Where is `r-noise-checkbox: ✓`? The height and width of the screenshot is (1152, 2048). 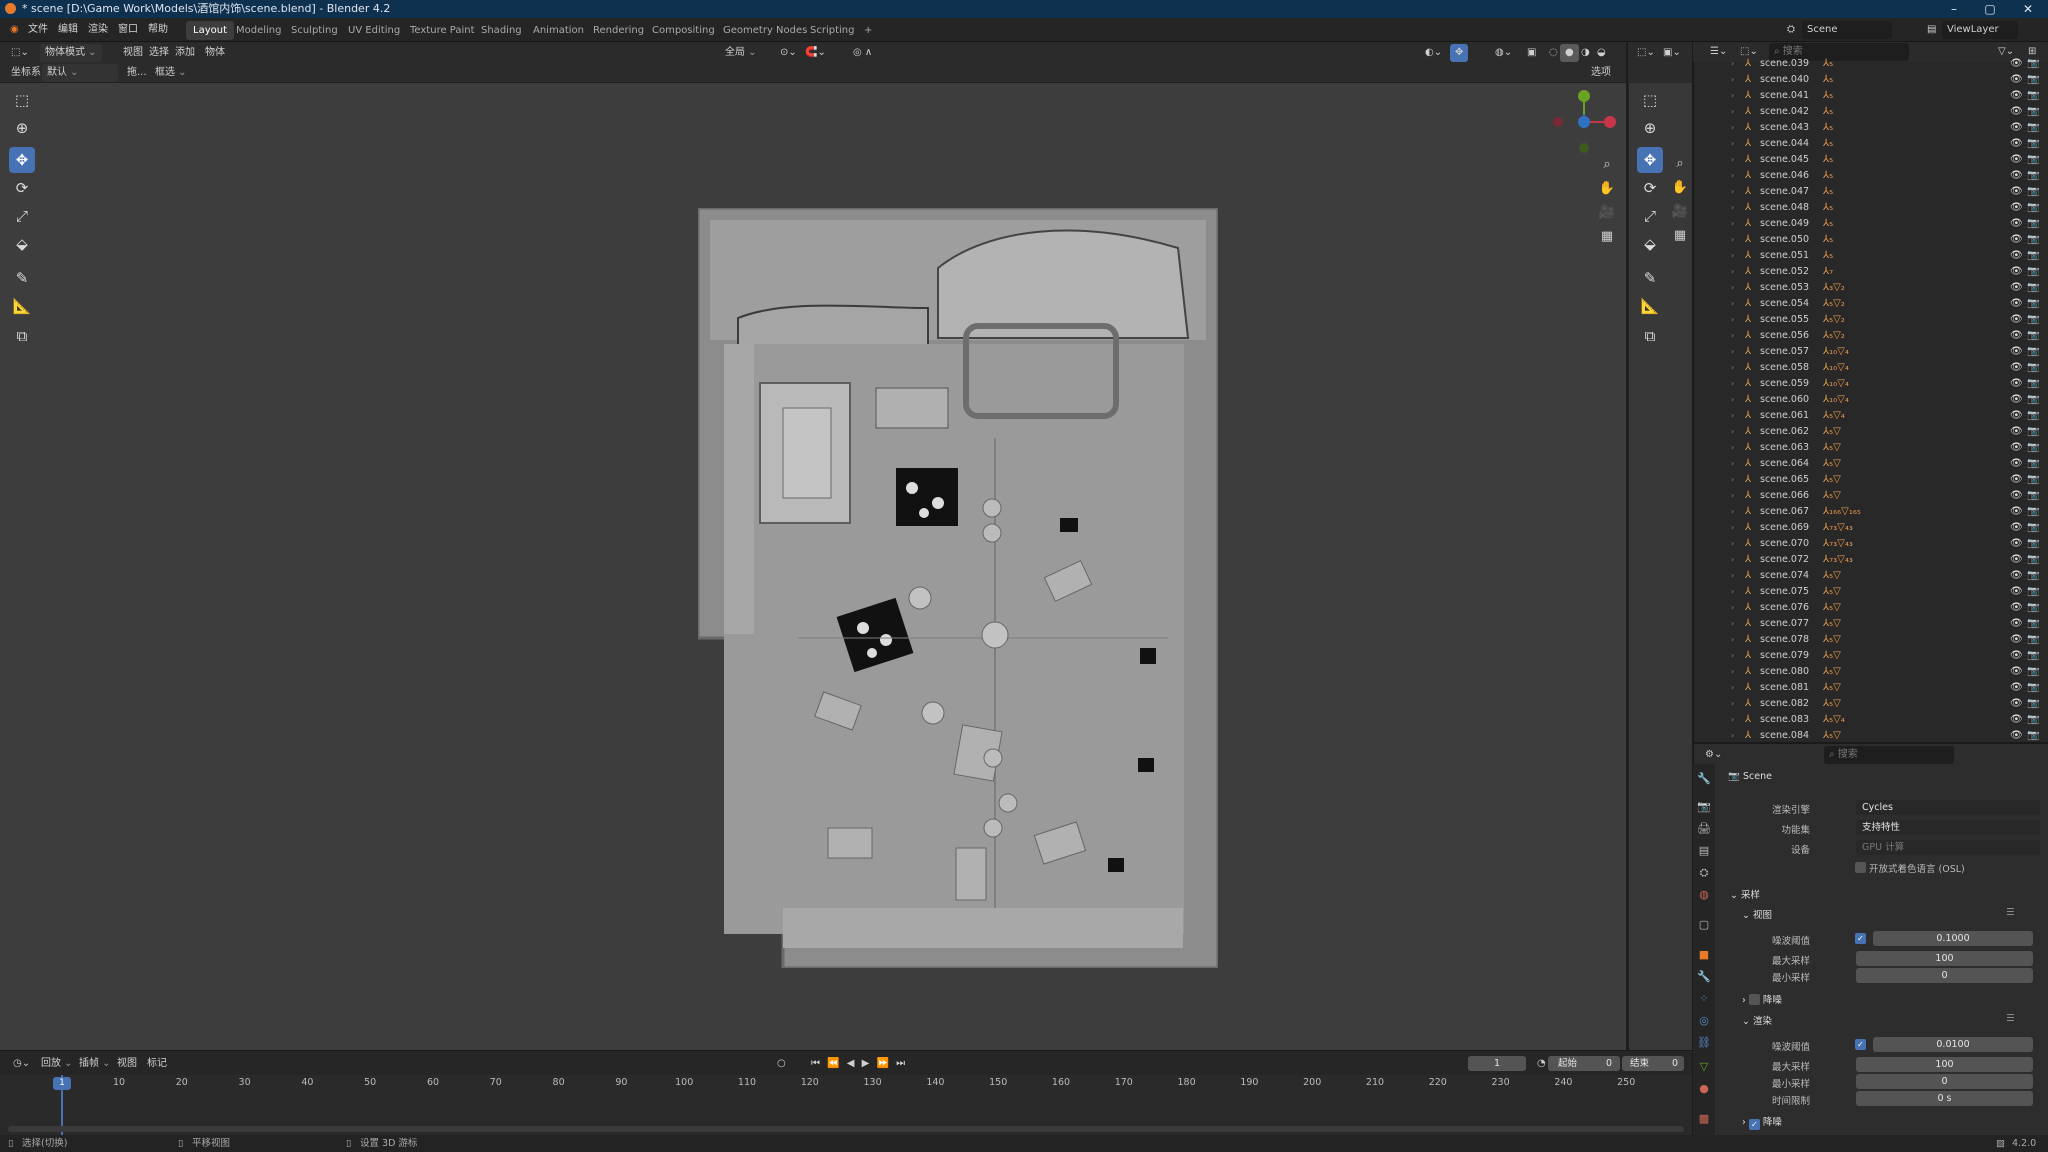
r-noise-checkbox: ✓ is located at coordinates (1860, 1044).